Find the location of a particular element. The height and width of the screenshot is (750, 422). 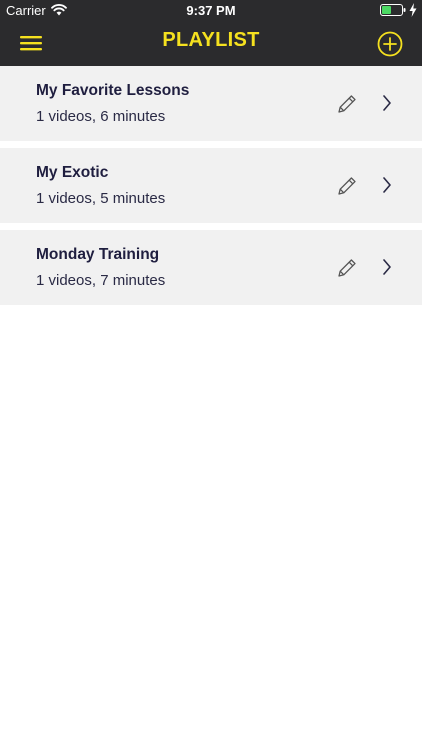

playlist-subtitle: 1 videos, 5 minutes is located at coordinates (101, 198).